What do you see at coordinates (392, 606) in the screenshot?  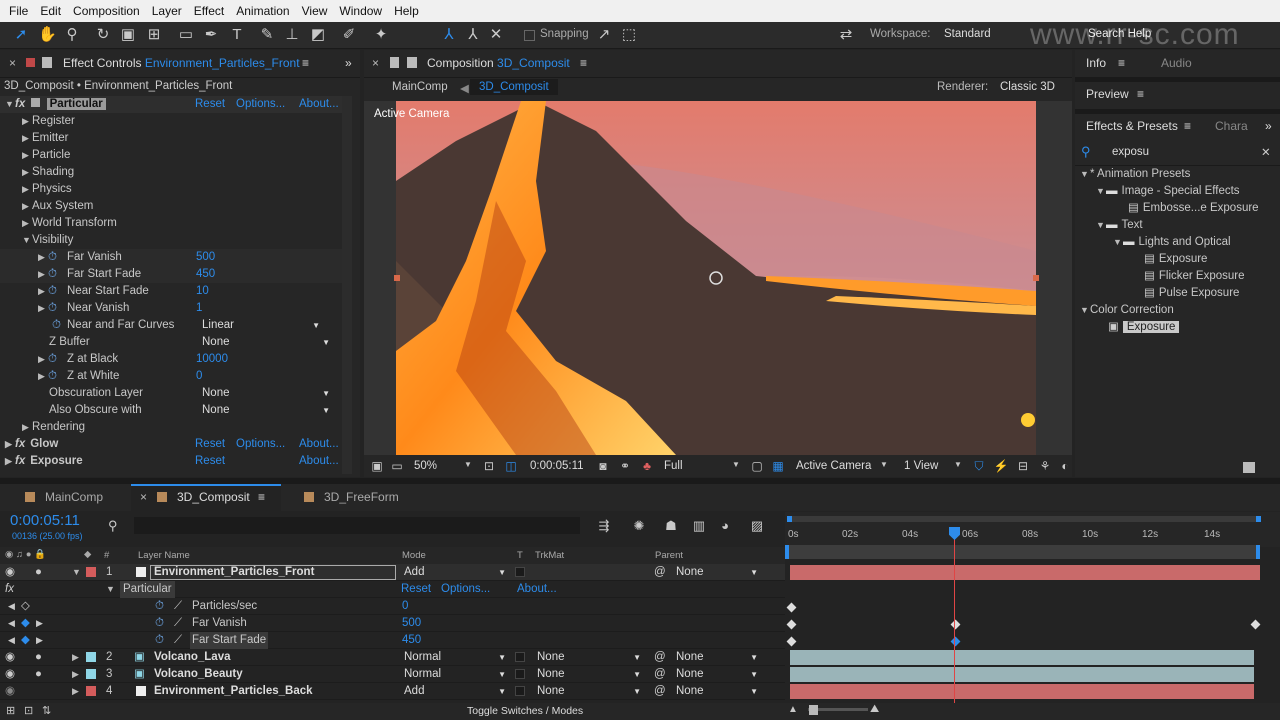 I see `property-row: ◀ ◇ ⏱ ⟋ Particles/sec 0` at bounding box center [392, 606].